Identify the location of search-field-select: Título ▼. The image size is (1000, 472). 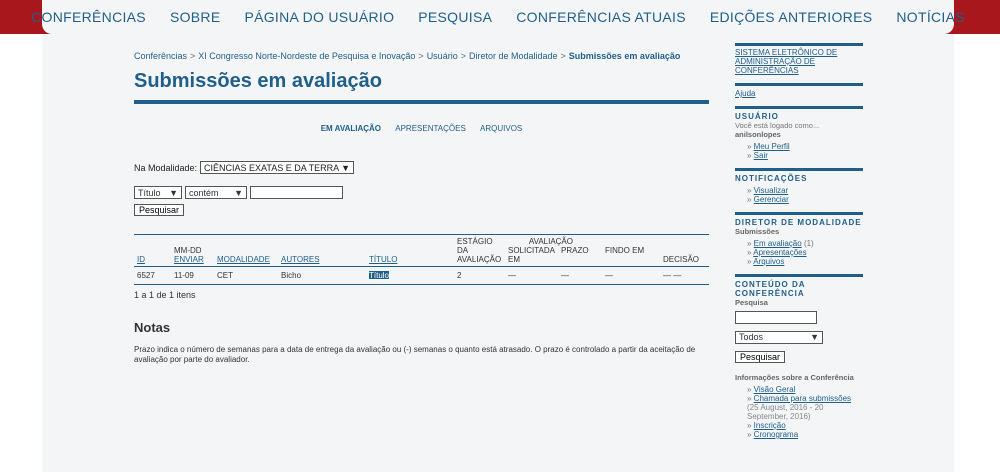
(158, 192).